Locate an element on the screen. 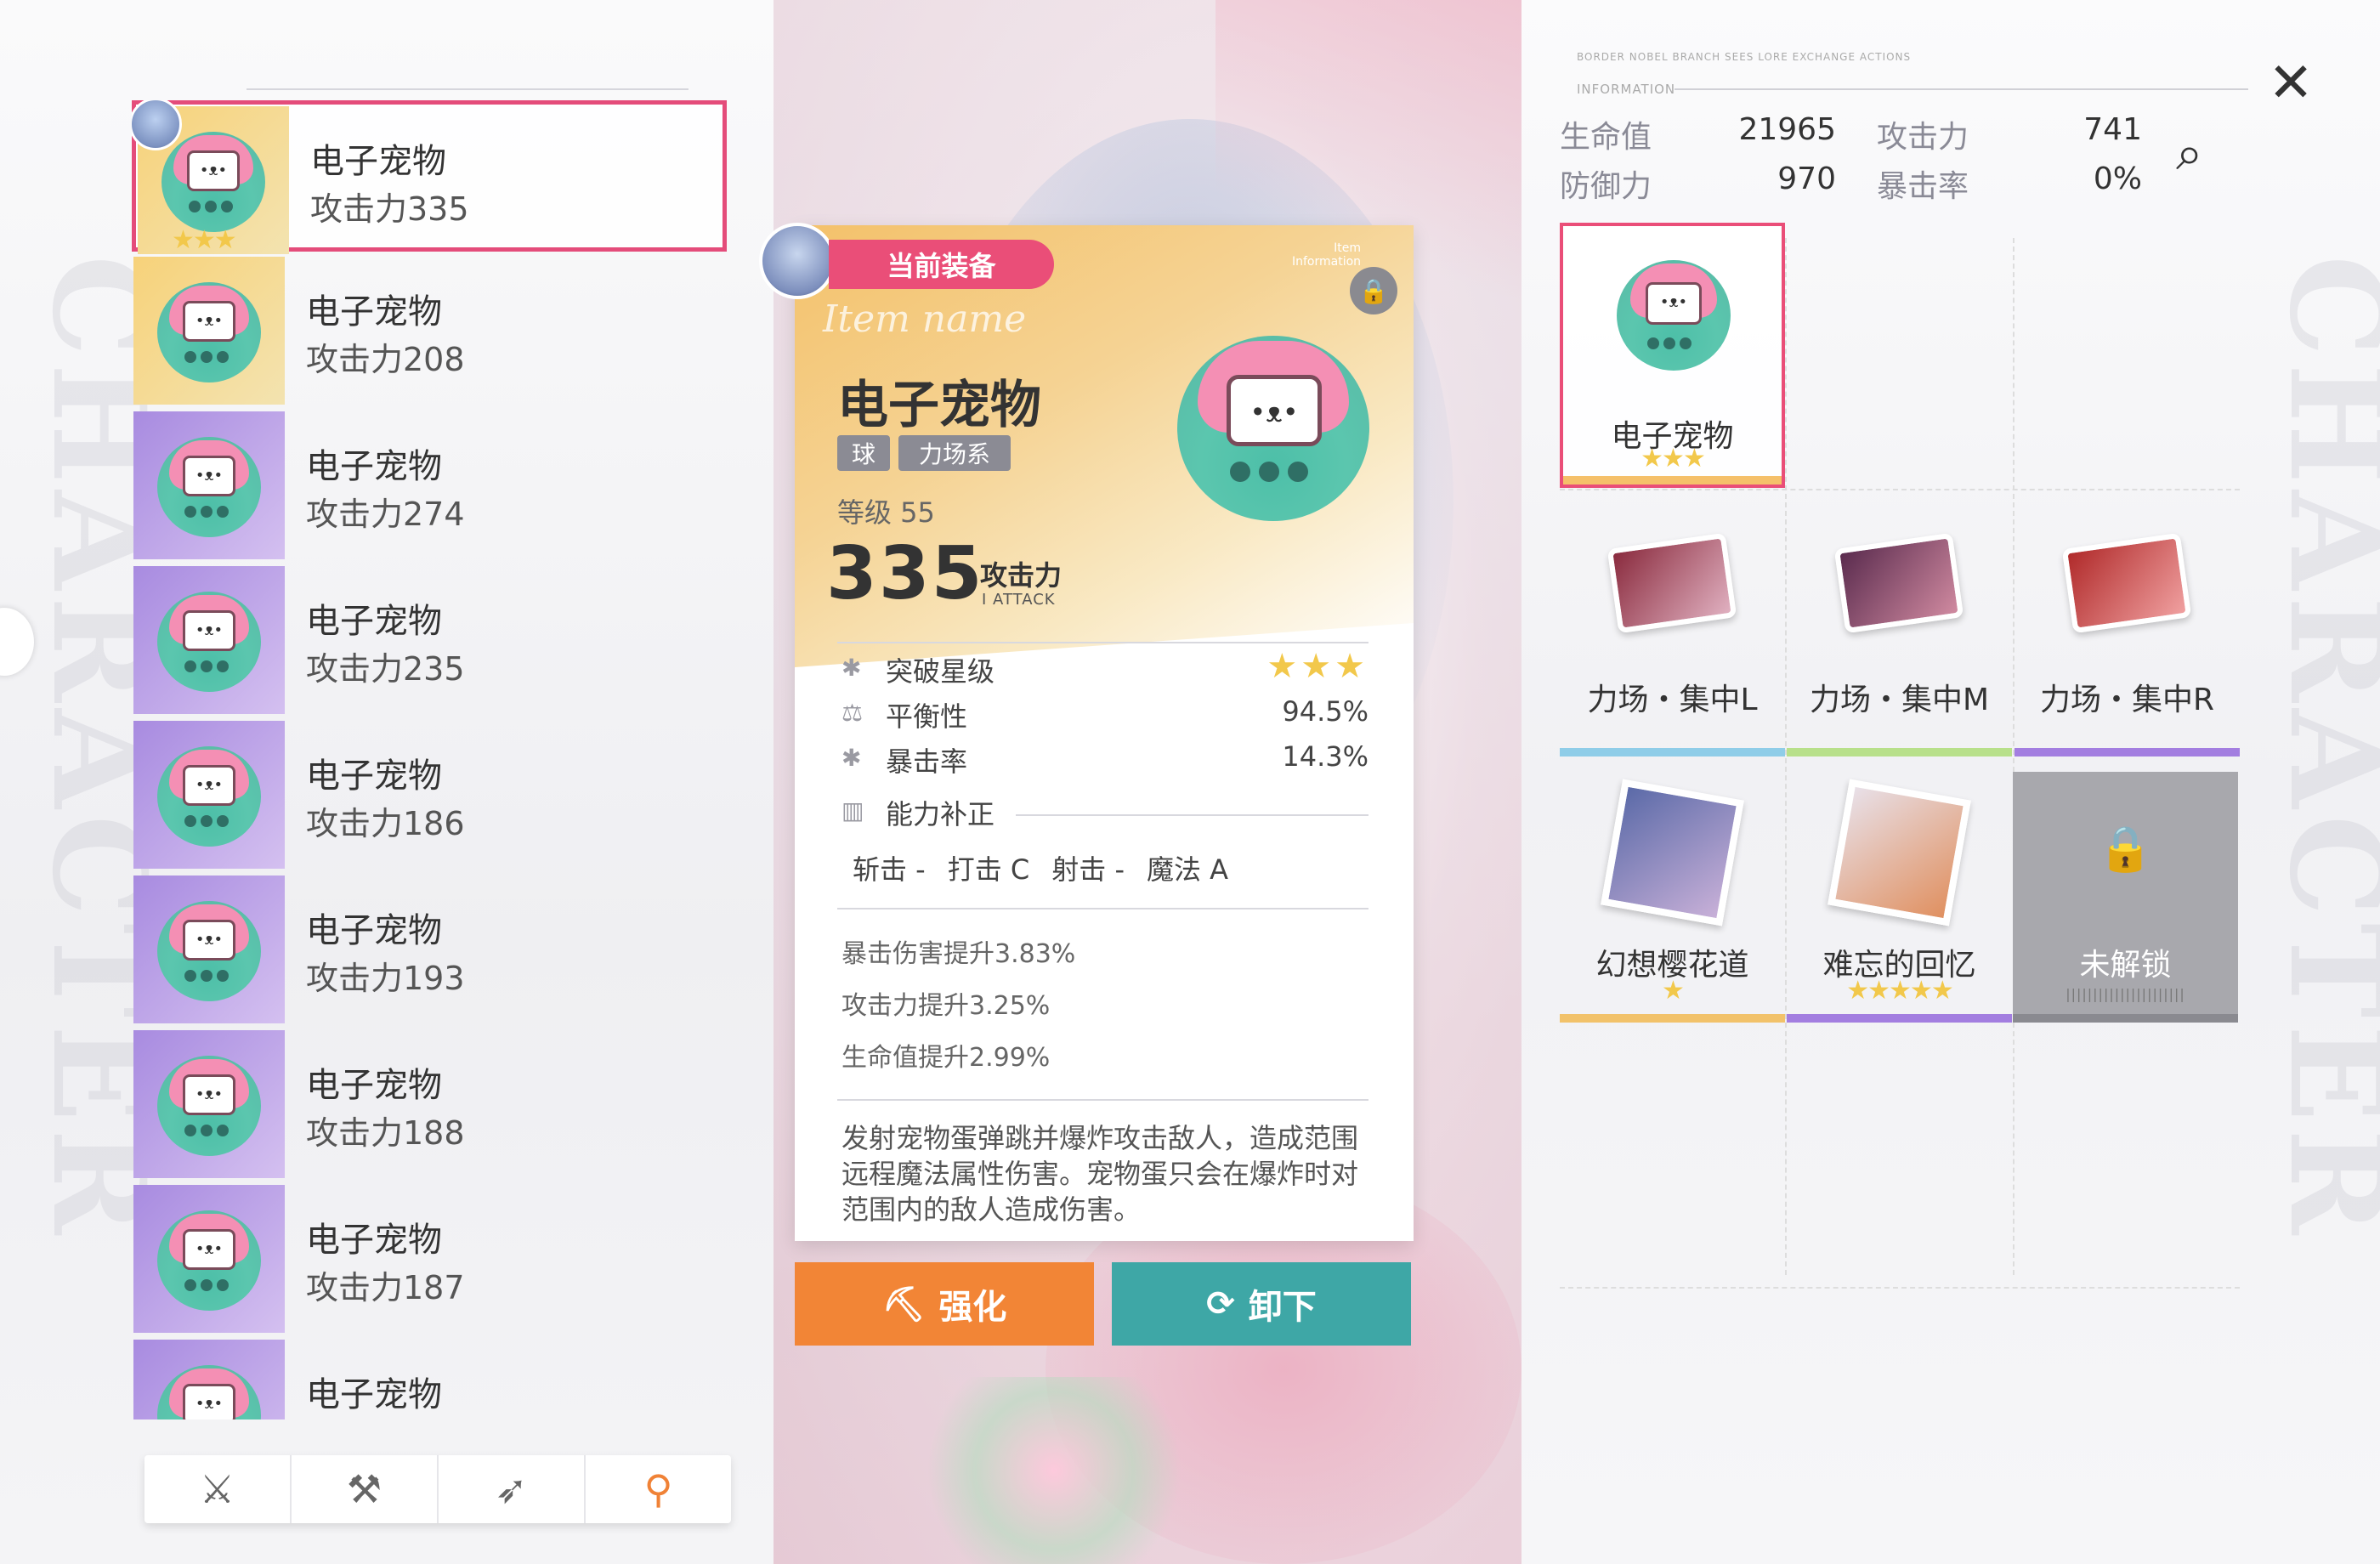  refresh-icon: ⟳ is located at coordinates (1220, 1303).